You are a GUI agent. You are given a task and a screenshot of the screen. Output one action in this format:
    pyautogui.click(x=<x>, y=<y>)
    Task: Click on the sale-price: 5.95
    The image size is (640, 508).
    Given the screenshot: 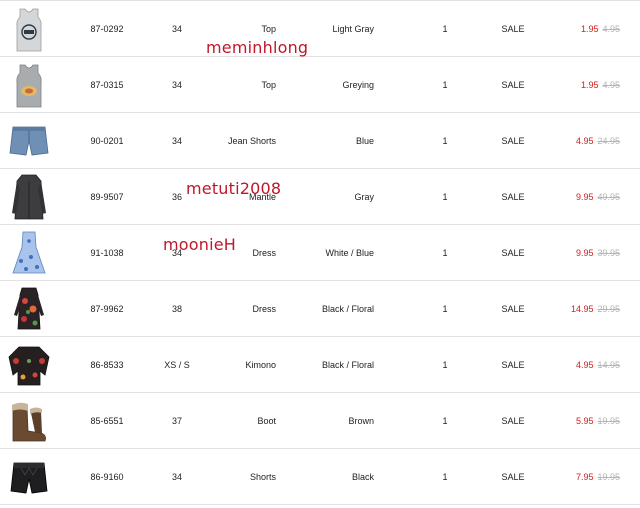 What is the action you would take?
    pyautogui.click(x=584, y=420)
    